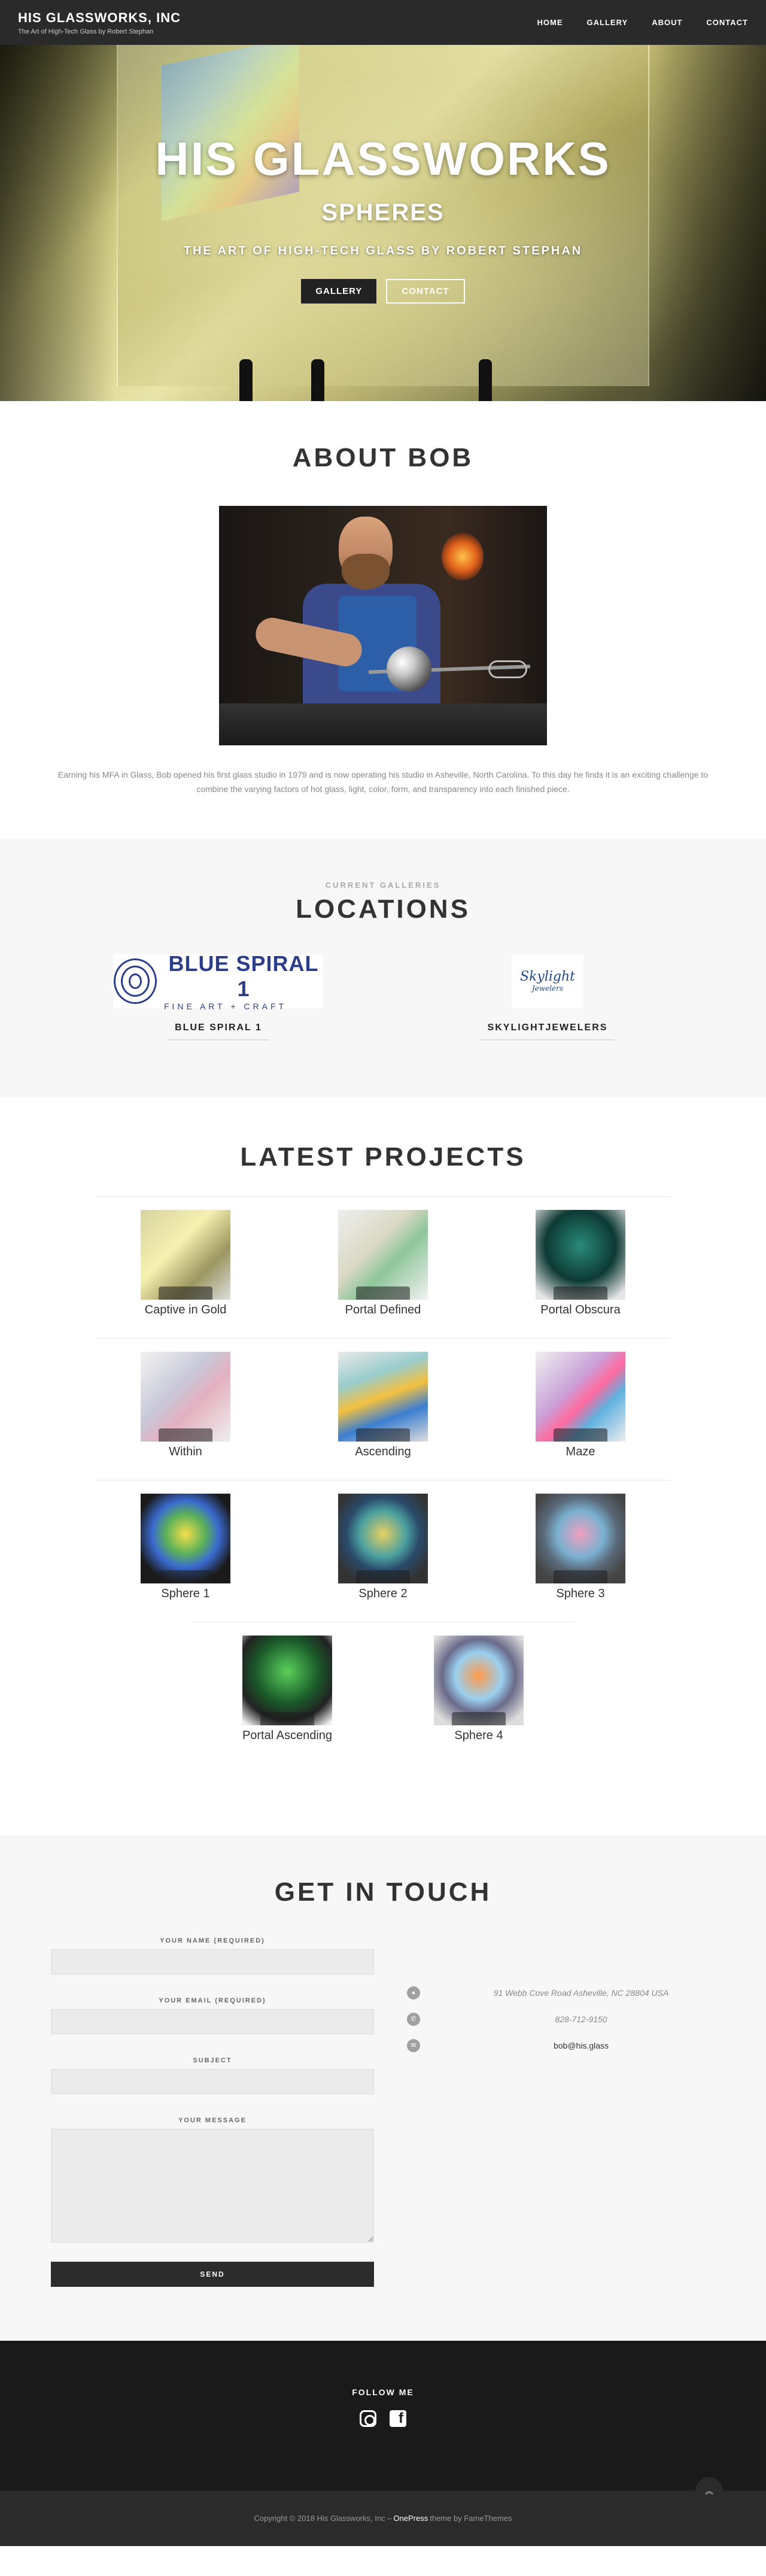 This screenshot has height=2576, width=766. Describe the element at coordinates (550, 23) in the screenshot. I see `nav-home: HOME` at that location.